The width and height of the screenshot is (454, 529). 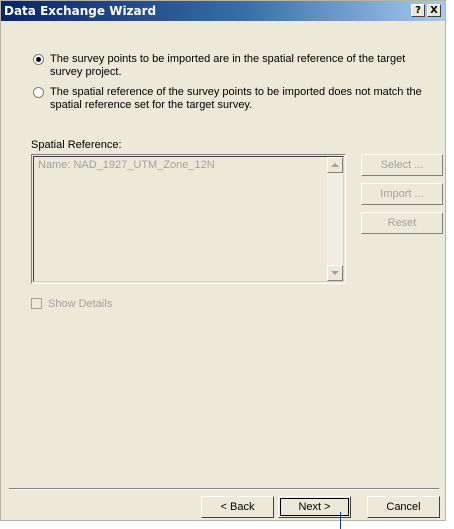 I want to click on spatial-reference-label: Spatial Reference:, so click(x=76, y=145).